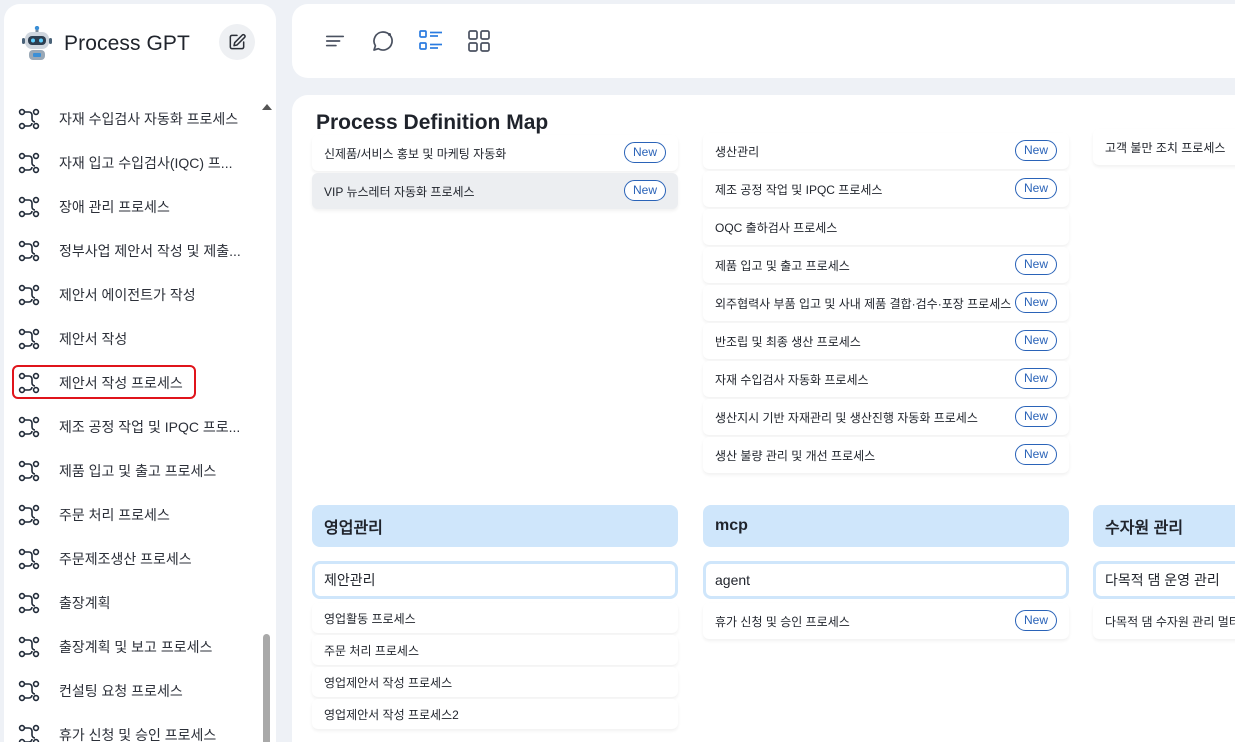 Image resolution: width=1235 pixels, height=742 pixels. I want to click on process-item: 다목적 댐 수자원 관리 멀티, so click(1164, 621).